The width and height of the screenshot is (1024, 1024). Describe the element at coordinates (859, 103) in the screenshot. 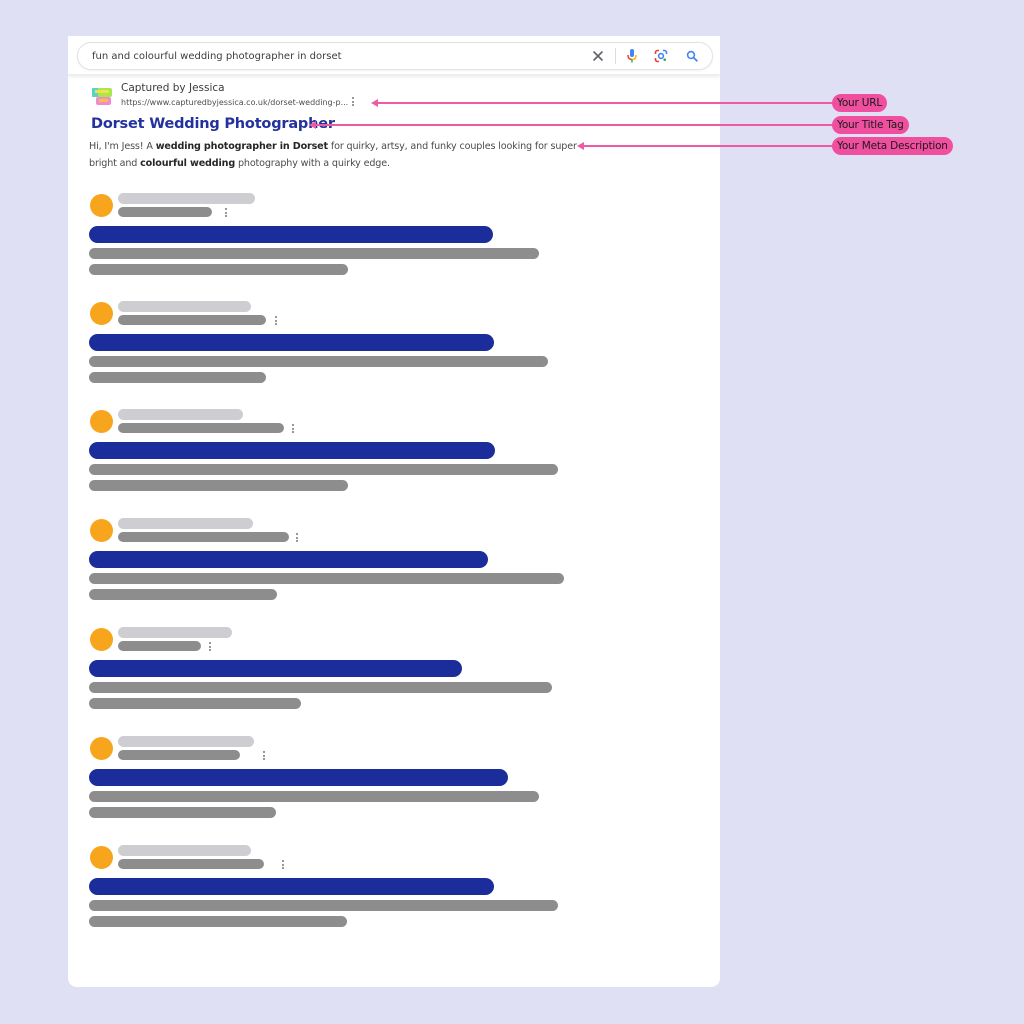

I see `annotation-url: Your URL` at that location.